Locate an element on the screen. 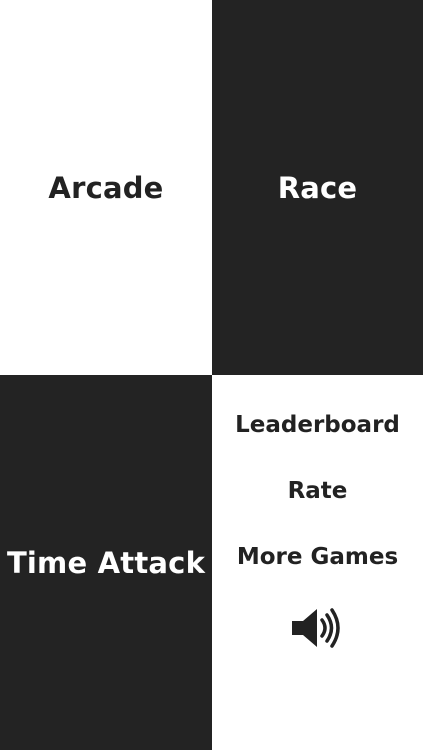 The height and width of the screenshot is (750, 423). time-attack-mode-label: Time Attack is located at coordinates (106, 562).